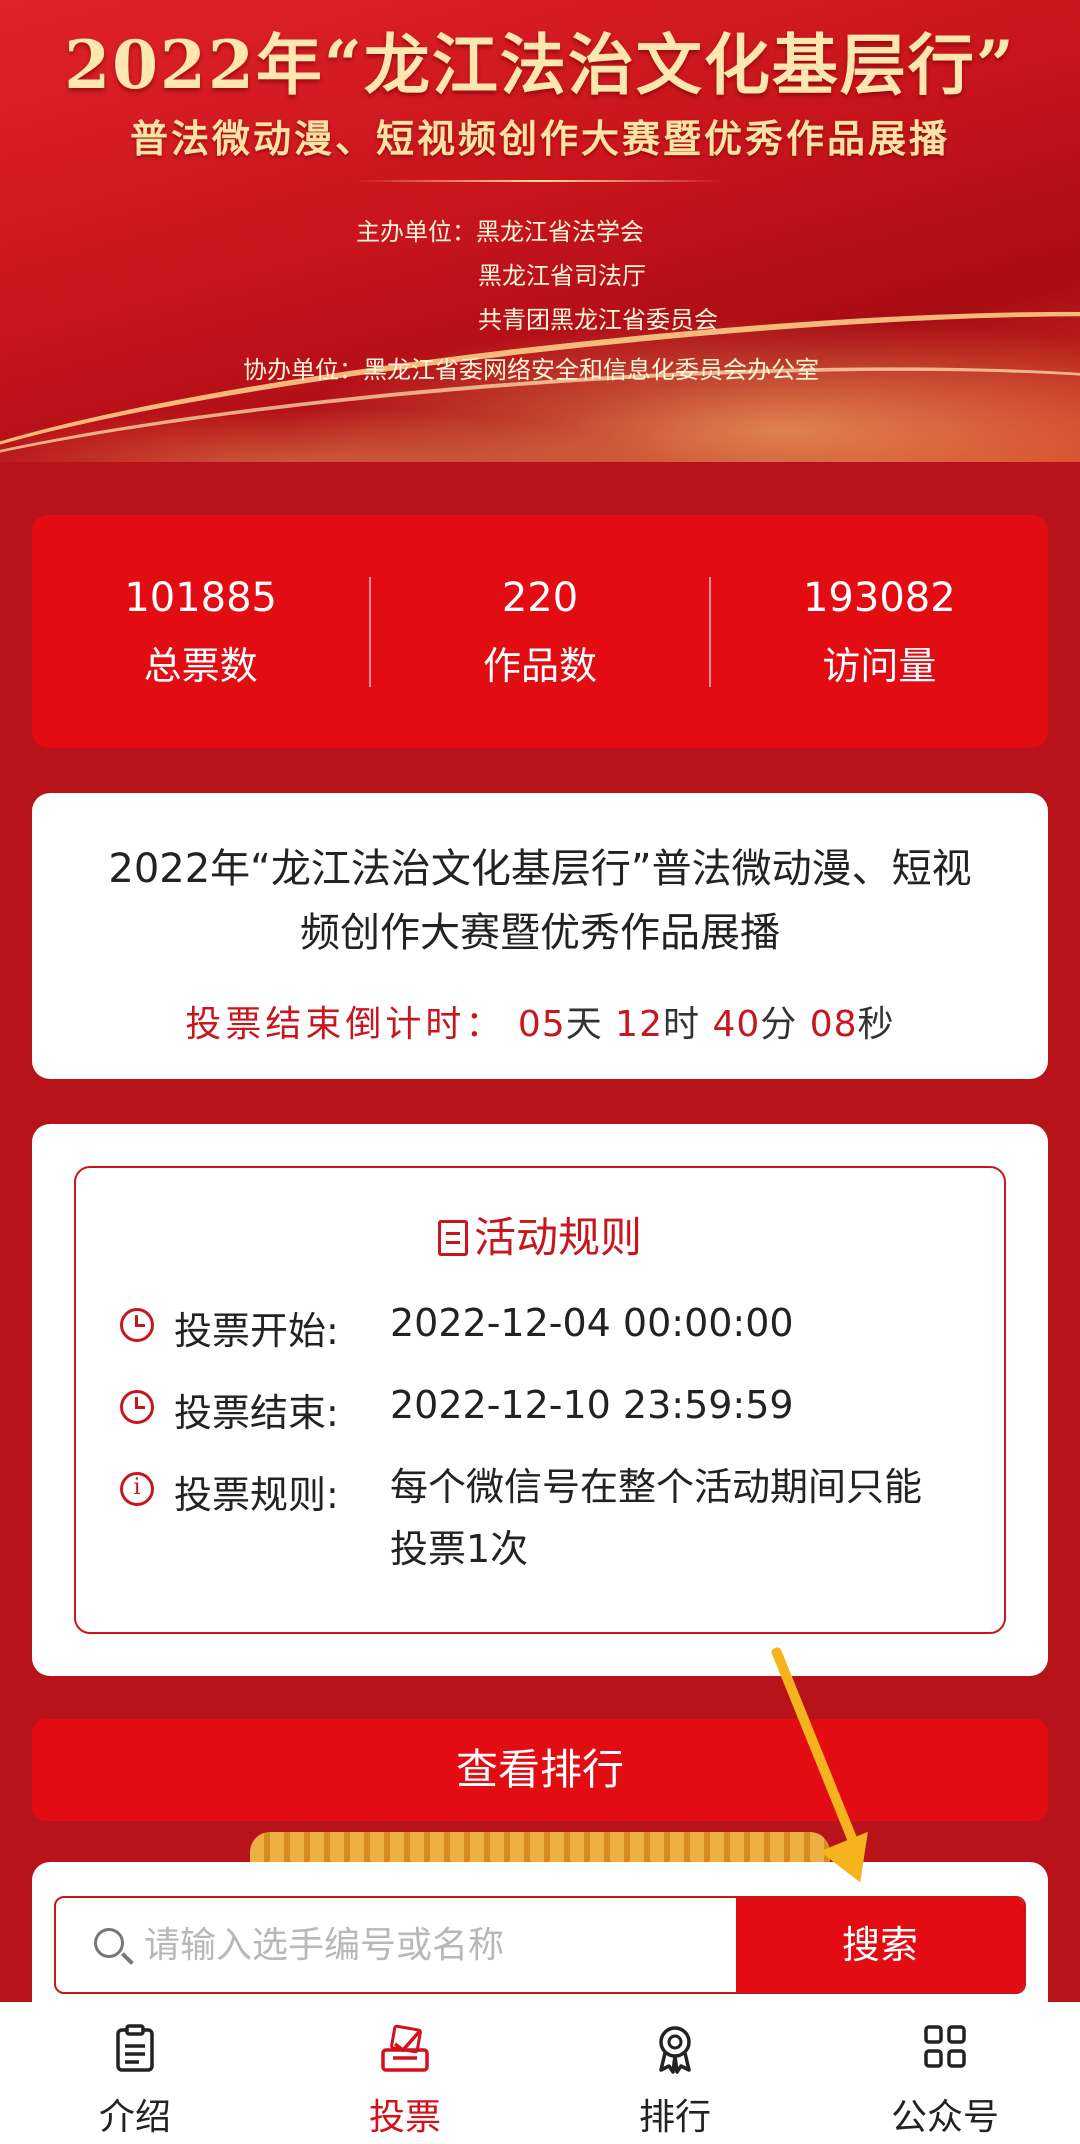 This screenshot has width=1080, height=2144. Describe the element at coordinates (562, 276) in the screenshot. I see `organizer-2: 黑龙江省司法厅` at that location.